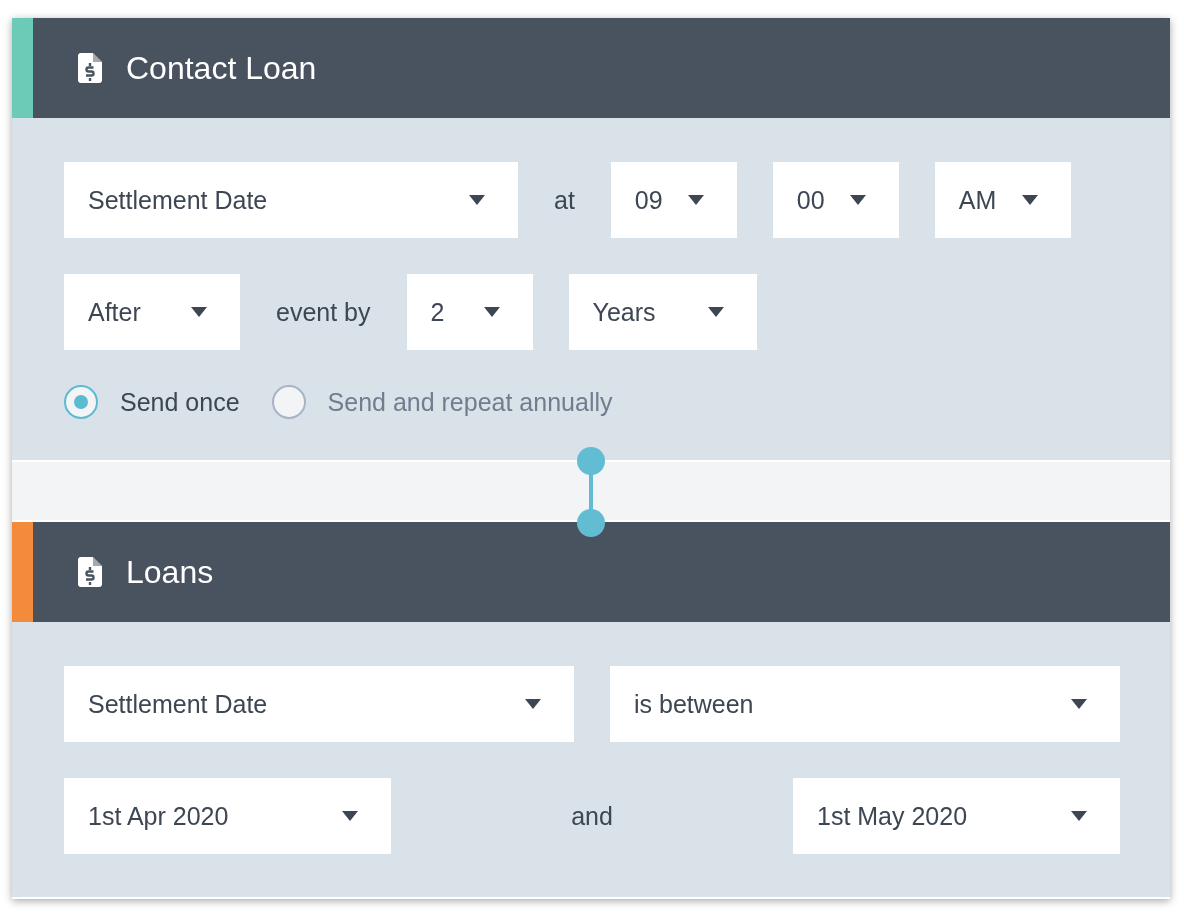 The image size is (1184, 921). I want to click on dropdown: AM, so click(1002, 200).